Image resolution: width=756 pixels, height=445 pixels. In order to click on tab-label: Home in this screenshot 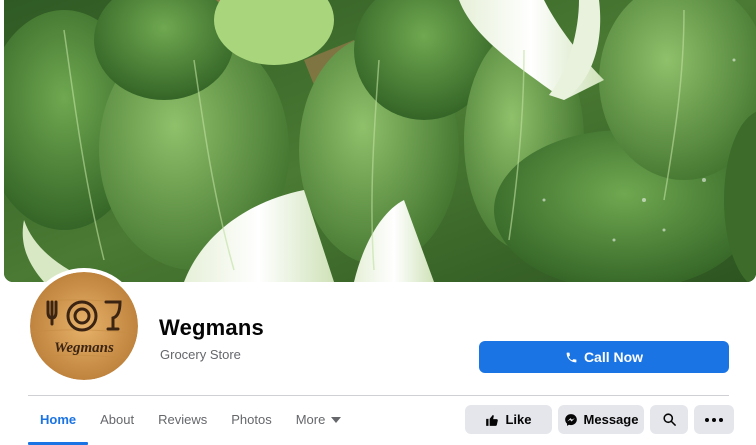, I will do `click(58, 419)`.